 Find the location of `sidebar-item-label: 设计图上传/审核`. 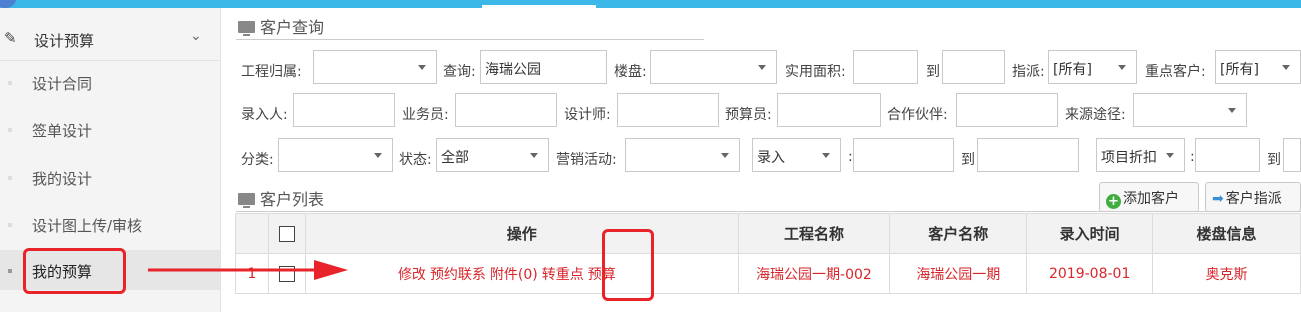

sidebar-item-label: 设计图上传/审核 is located at coordinates (87, 226).